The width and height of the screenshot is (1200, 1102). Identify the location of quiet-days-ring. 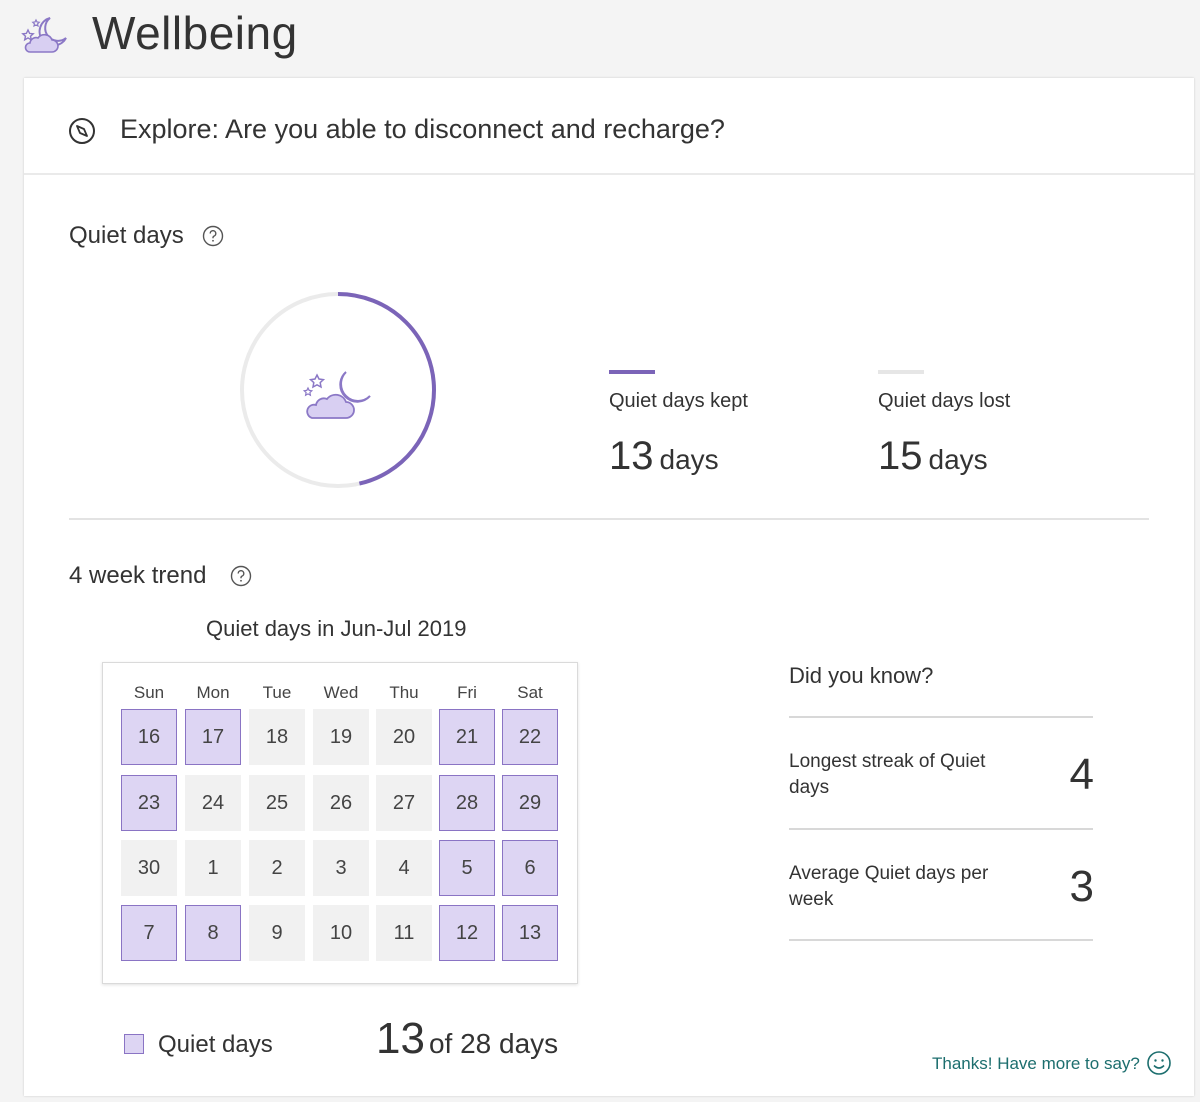
(338, 390).